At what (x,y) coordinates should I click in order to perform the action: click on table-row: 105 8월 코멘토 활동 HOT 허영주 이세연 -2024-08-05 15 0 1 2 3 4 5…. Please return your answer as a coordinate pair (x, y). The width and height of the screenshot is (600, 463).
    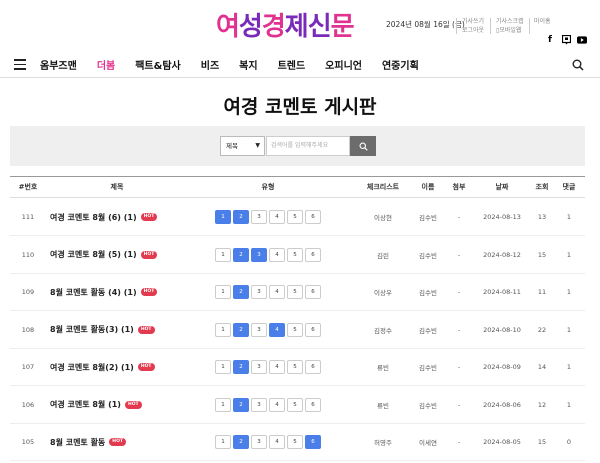
    Looking at the image, I should click on (297, 442).